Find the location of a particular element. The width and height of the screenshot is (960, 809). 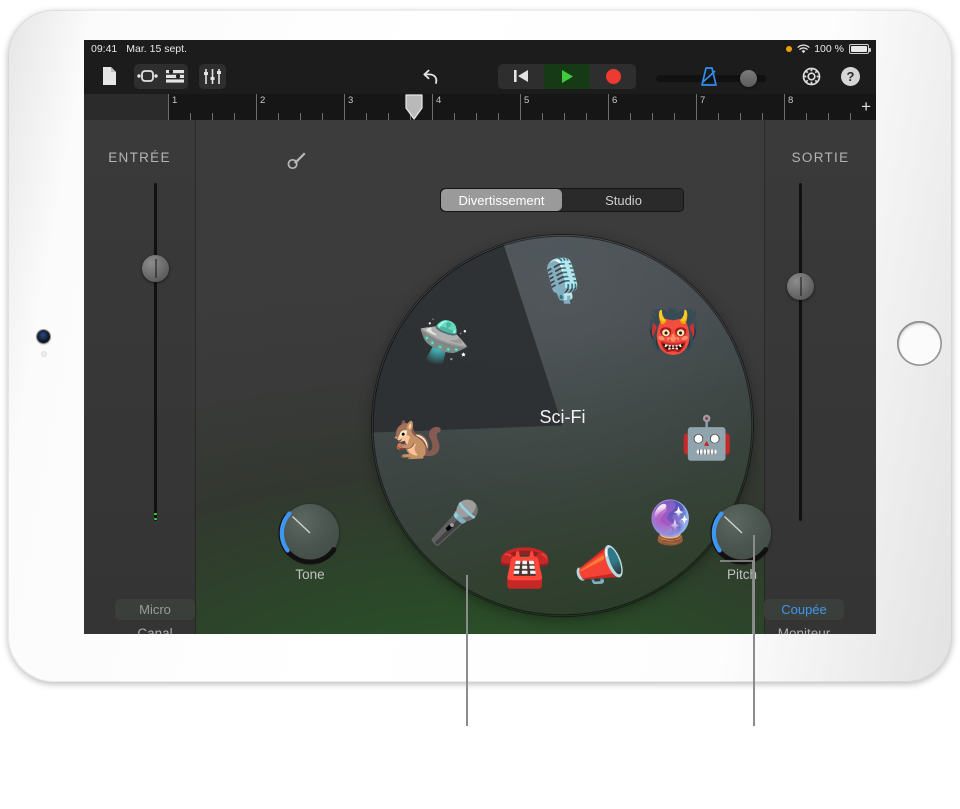

home-button is located at coordinates (919, 343).